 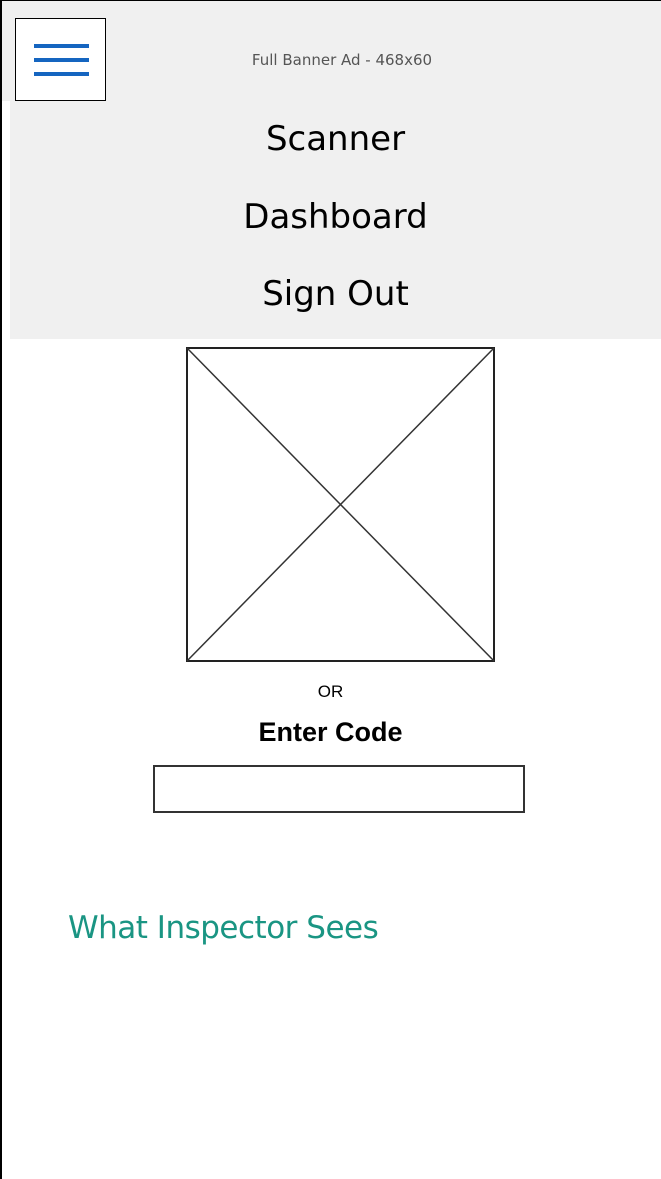 I want to click on menu-toggle-button, so click(x=60, y=59).